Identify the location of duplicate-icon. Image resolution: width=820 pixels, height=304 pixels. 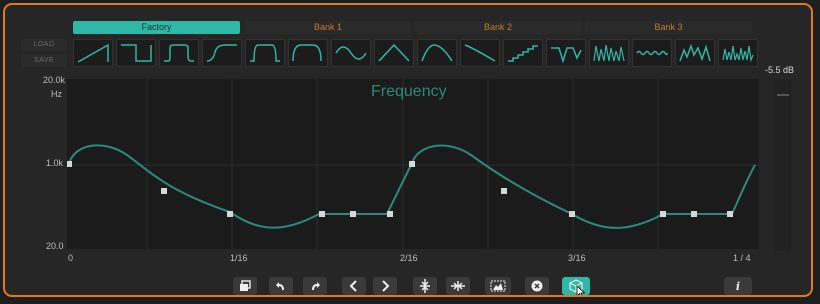
(245, 285).